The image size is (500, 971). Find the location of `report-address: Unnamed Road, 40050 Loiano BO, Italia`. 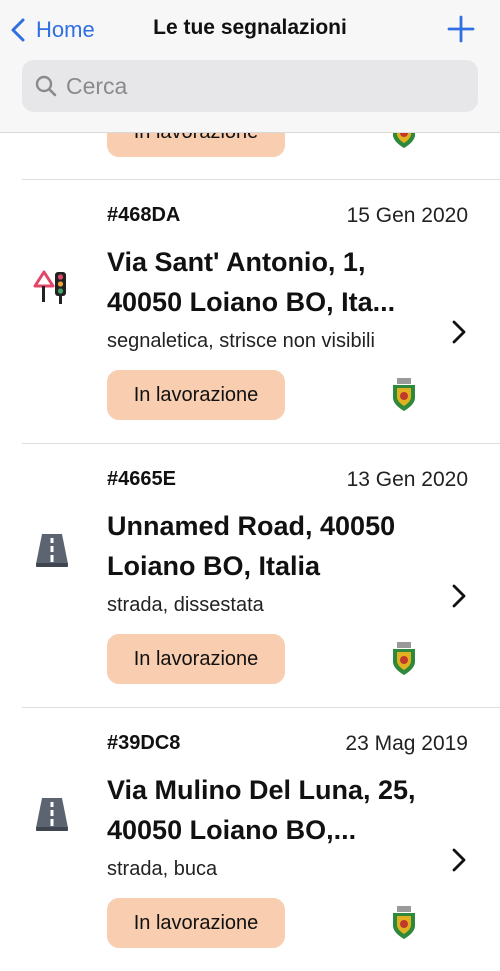

report-address: Unnamed Road, 40050 Loiano BO, Italia is located at coordinates (251, 546).